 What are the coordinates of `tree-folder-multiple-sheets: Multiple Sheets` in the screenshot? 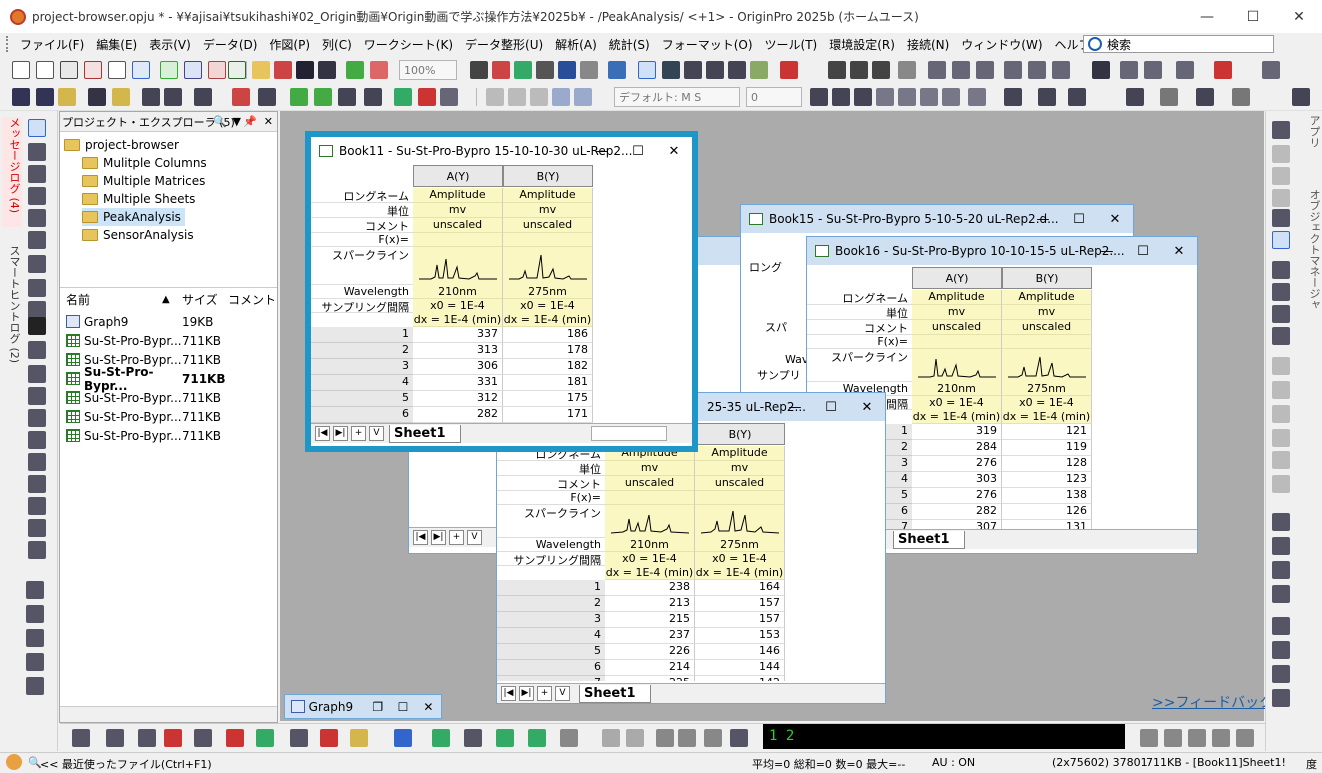 It's located at (138, 199).